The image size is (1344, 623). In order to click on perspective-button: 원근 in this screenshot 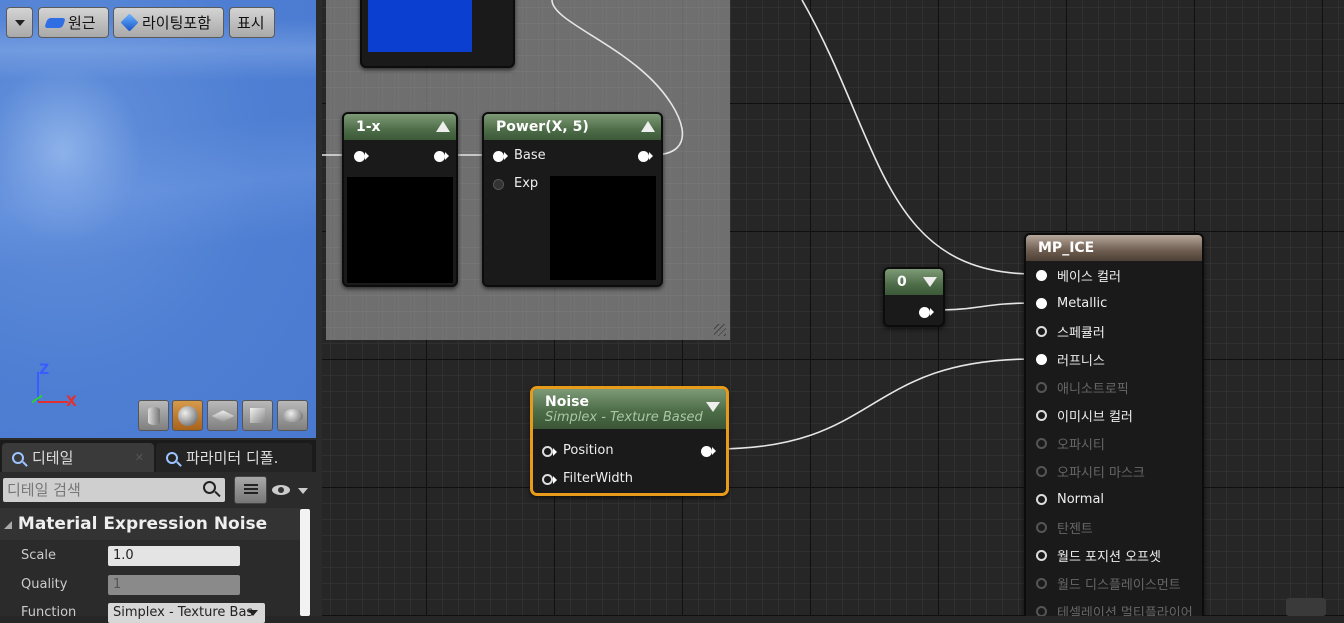, I will do `click(73, 22)`.